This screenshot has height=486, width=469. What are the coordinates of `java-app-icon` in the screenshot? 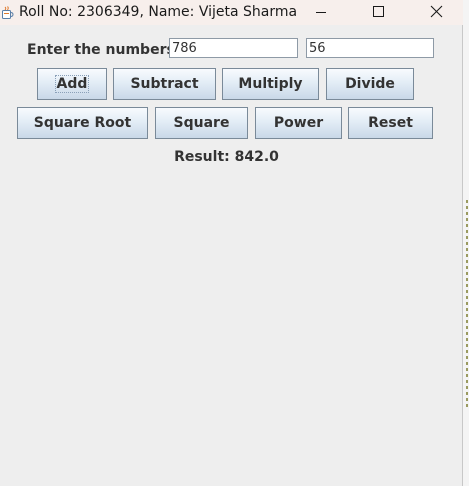 It's located at (7, 12).